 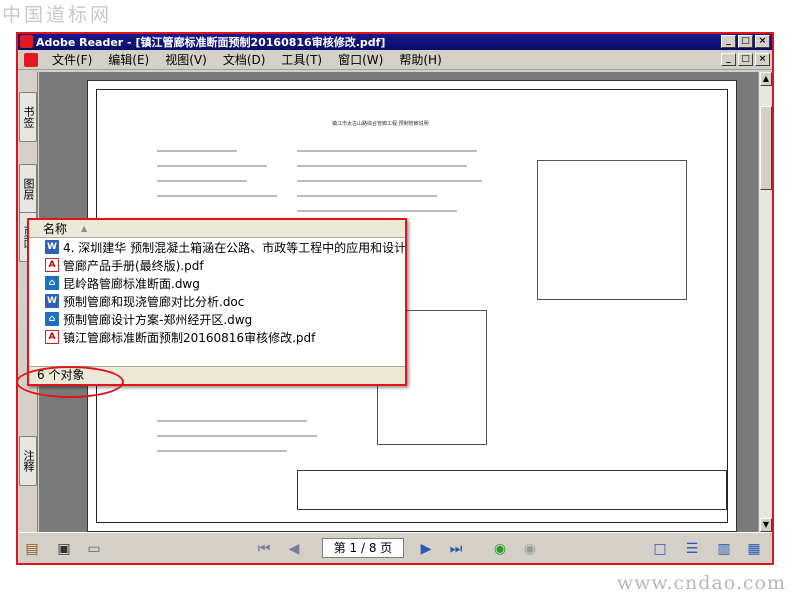 I want to click on vertical-scrollbar: ▲ ▼, so click(x=765, y=302).